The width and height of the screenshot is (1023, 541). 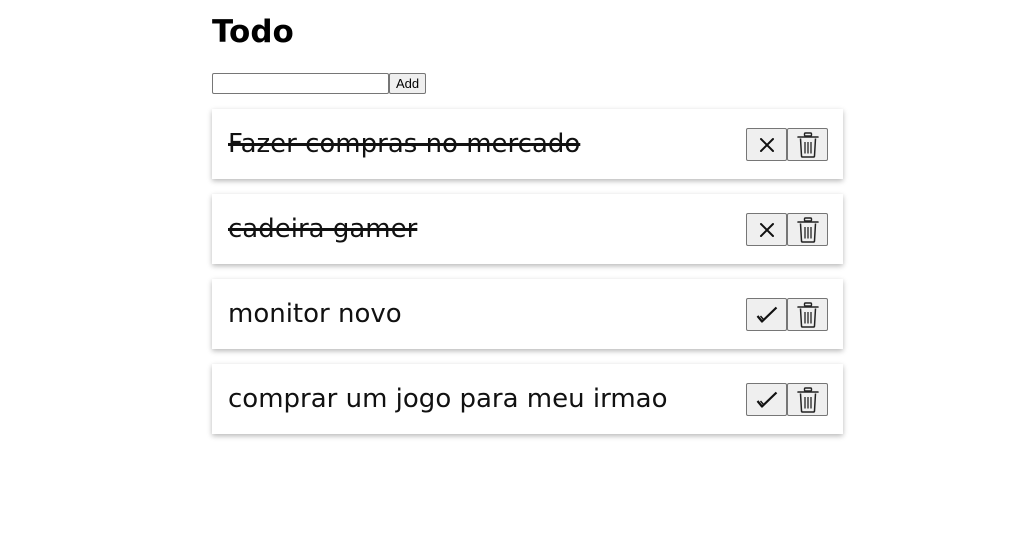 What do you see at coordinates (253, 32) in the screenshot?
I see `page-title: Todo` at bounding box center [253, 32].